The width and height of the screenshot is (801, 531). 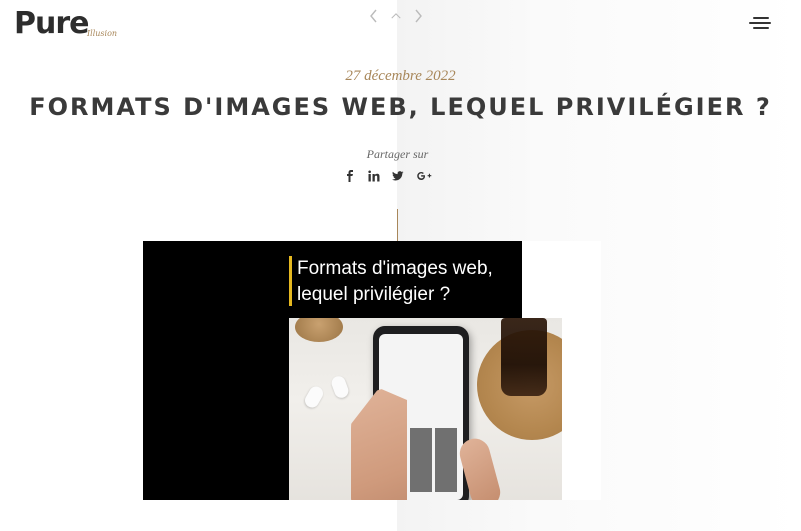 I want to click on post-navigation, so click(x=396, y=16).